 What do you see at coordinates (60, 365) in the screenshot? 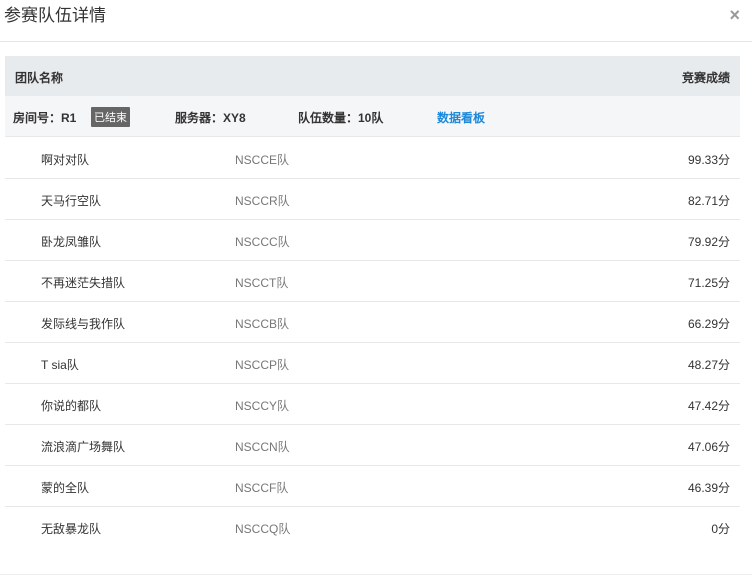
I see `team-name: T sia队` at bounding box center [60, 365].